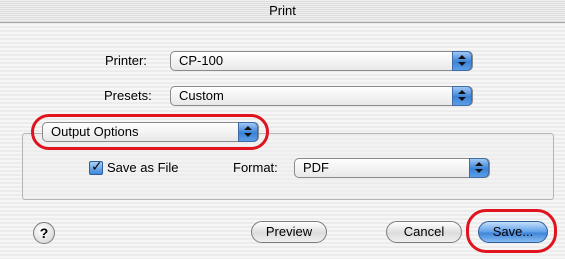  I want to click on printer-value: CP-100, so click(201, 60).